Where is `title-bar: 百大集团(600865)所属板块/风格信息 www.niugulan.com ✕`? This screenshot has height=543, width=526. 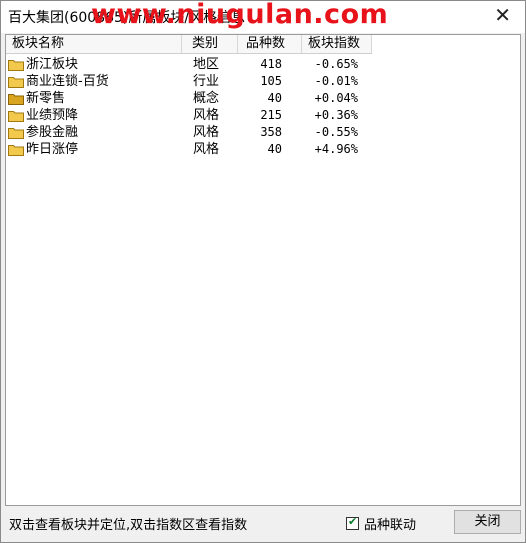 title-bar: 百大集团(600865)所属板块/风格信息 www.niugulan.com ✕ is located at coordinates (263, 16).